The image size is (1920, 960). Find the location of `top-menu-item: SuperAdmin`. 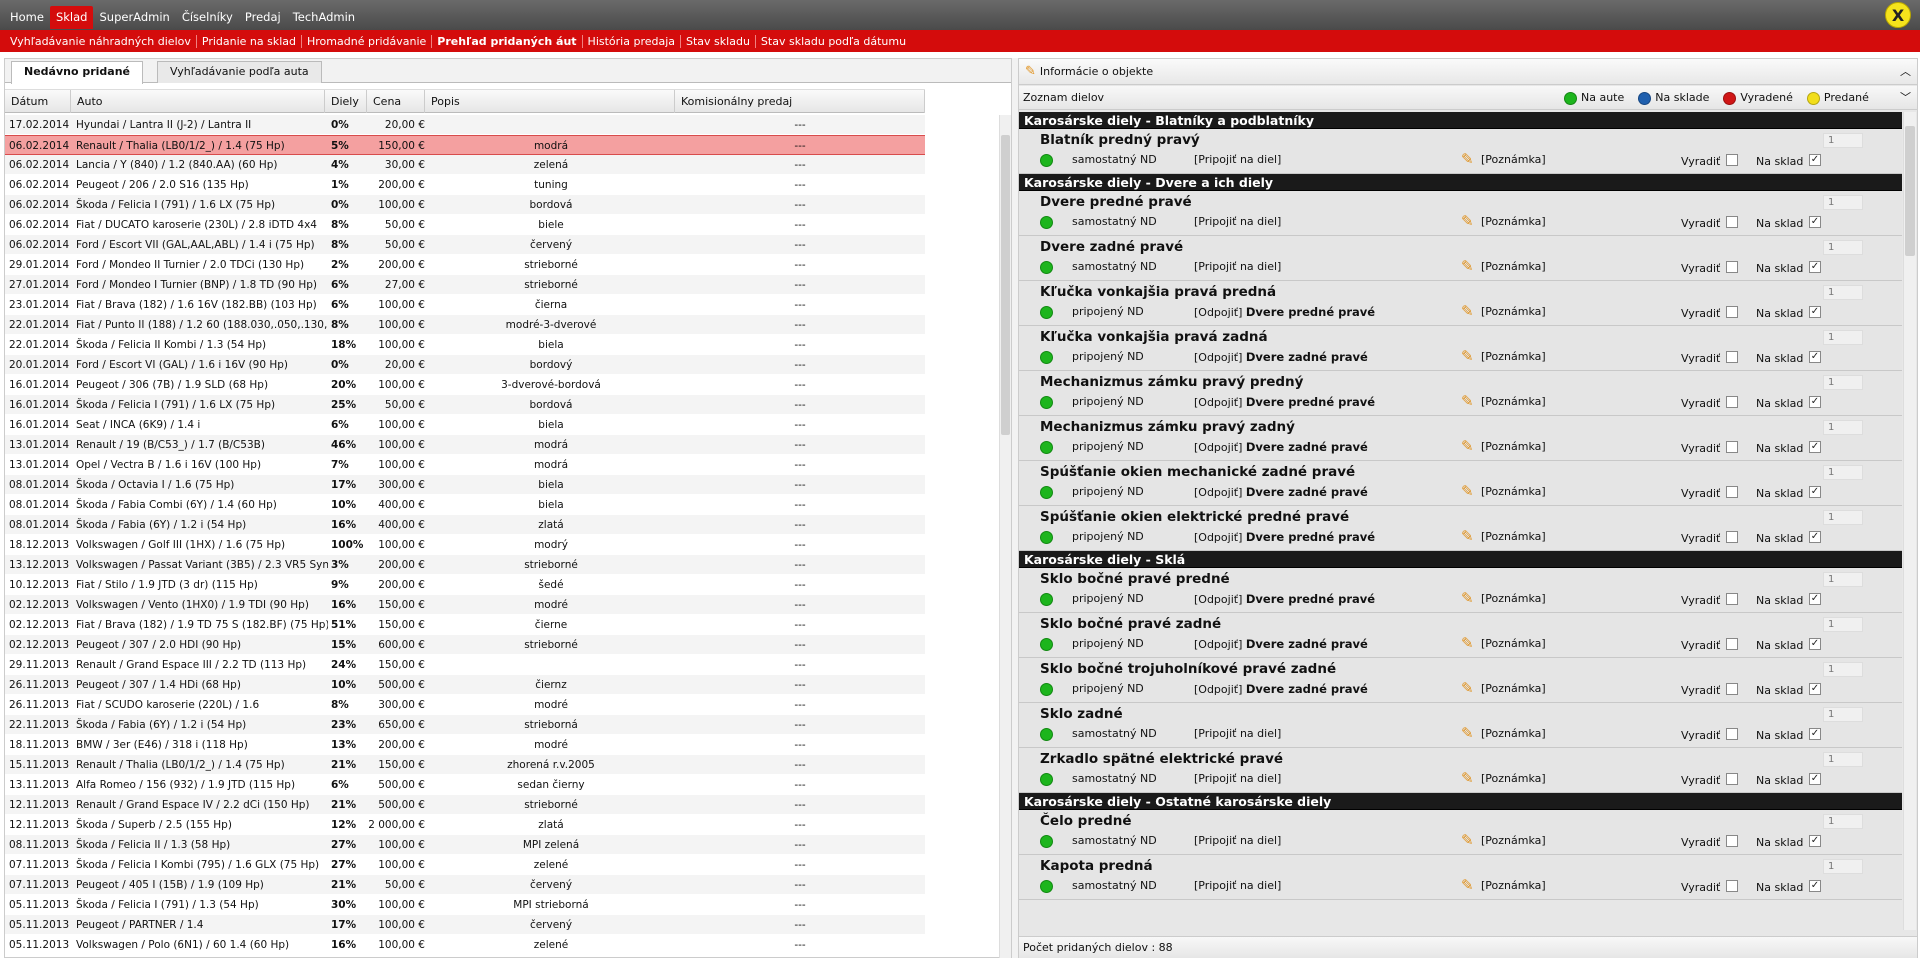

top-menu-item: SuperAdmin is located at coordinates (134, 17).